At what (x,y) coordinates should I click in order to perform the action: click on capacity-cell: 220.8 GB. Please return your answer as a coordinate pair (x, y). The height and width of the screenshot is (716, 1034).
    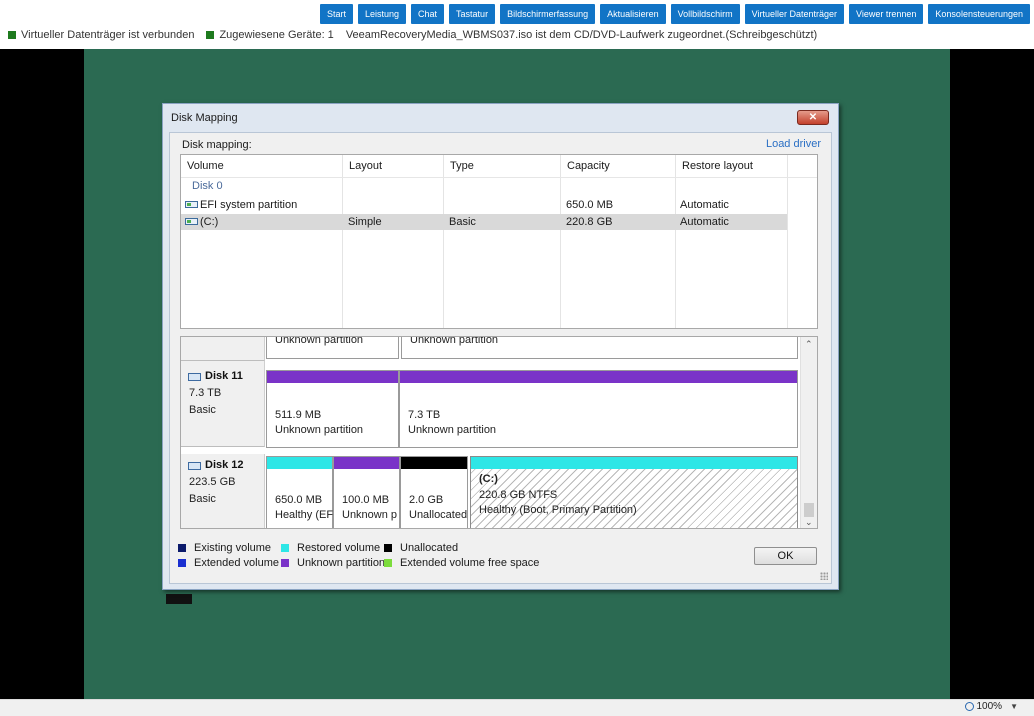
    Looking at the image, I should click on (589, 222).